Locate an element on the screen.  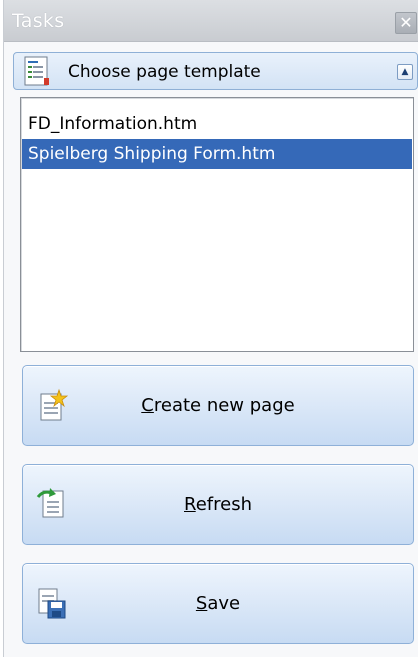
list-item: FD_Information.htm is located at coordinates (217, 124).